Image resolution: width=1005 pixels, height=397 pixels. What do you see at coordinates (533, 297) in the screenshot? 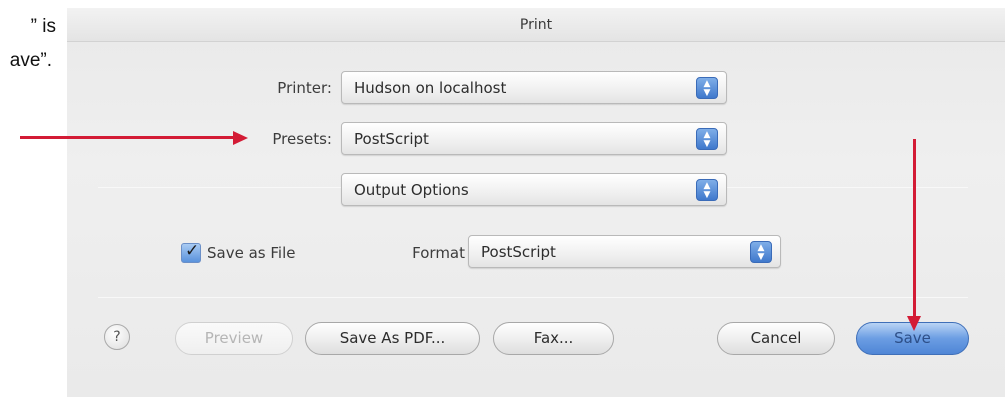
I see `separator-line-bottom` at bounding box center [533, 297].